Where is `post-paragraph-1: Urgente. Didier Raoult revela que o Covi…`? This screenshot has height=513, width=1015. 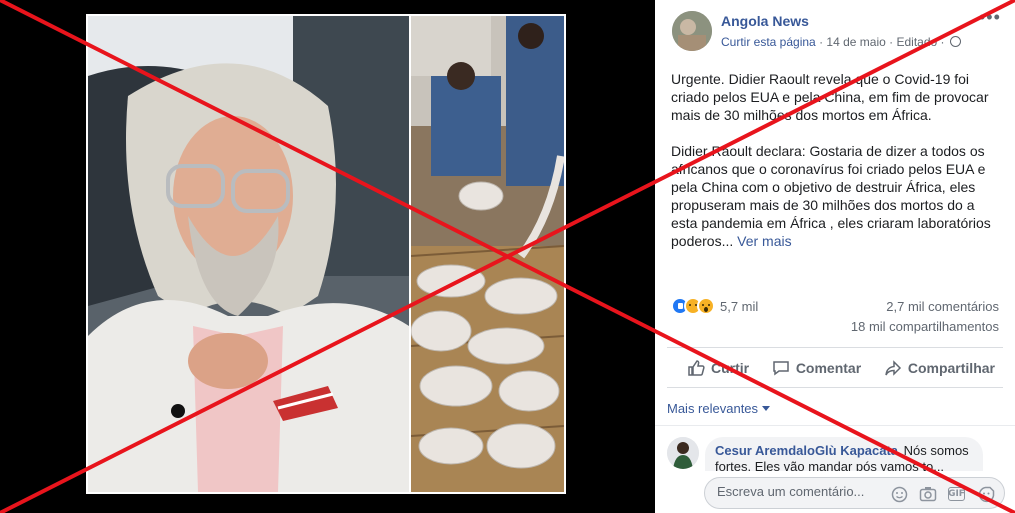 post-paragraph-1: Urgente. Didier Raoult revela que o Covi… is located at coordinates (830, 97).